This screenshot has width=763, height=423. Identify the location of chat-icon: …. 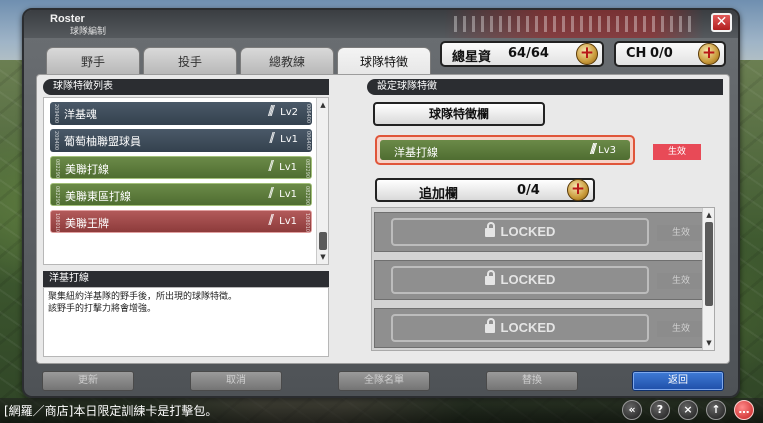
(744, 410).